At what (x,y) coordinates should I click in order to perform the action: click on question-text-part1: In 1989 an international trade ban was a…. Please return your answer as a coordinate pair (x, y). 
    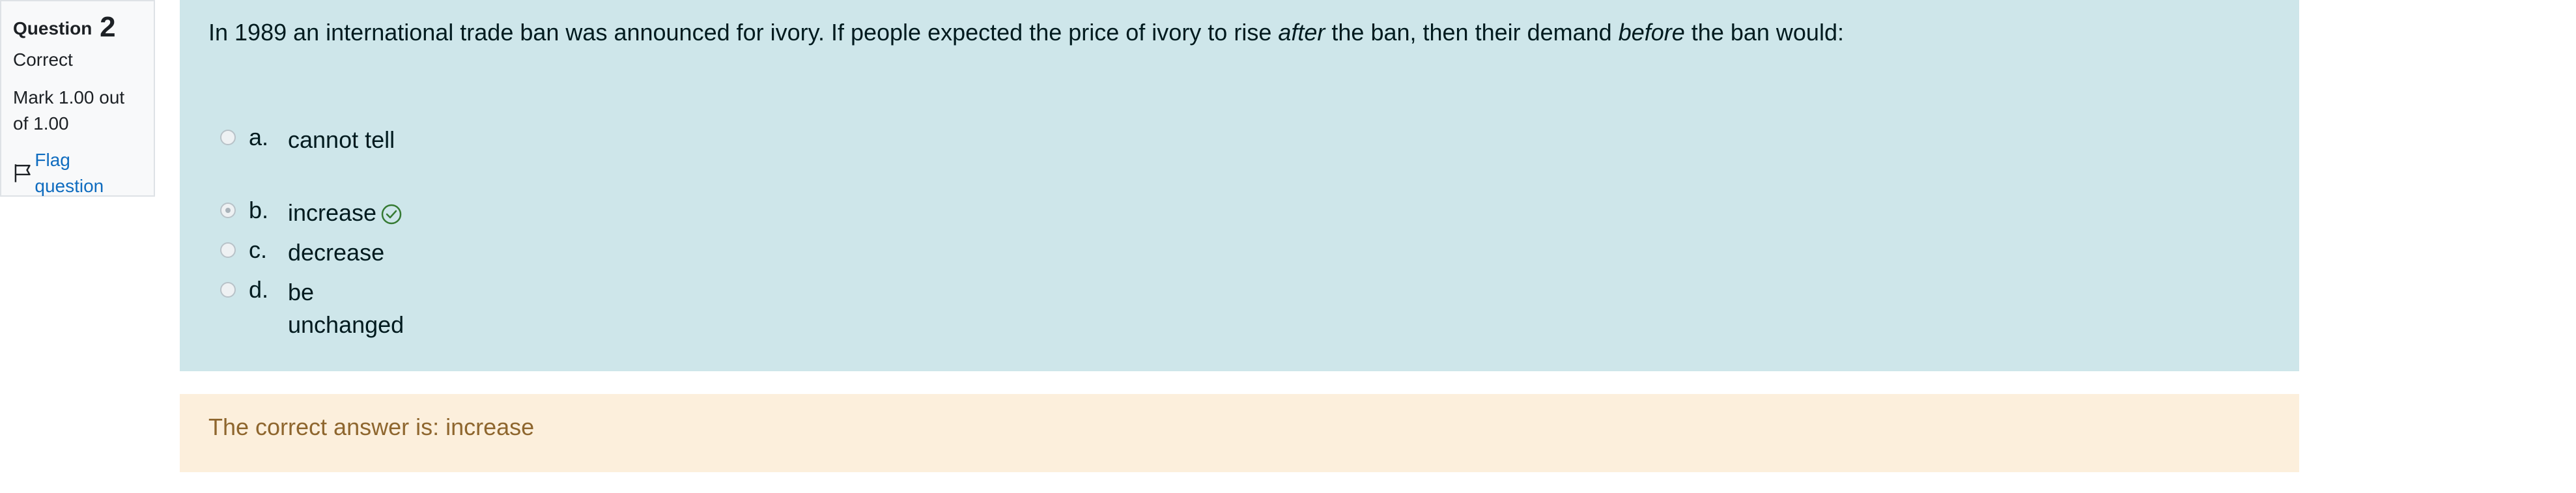
    Looking at the image, I should click on (743, 32).